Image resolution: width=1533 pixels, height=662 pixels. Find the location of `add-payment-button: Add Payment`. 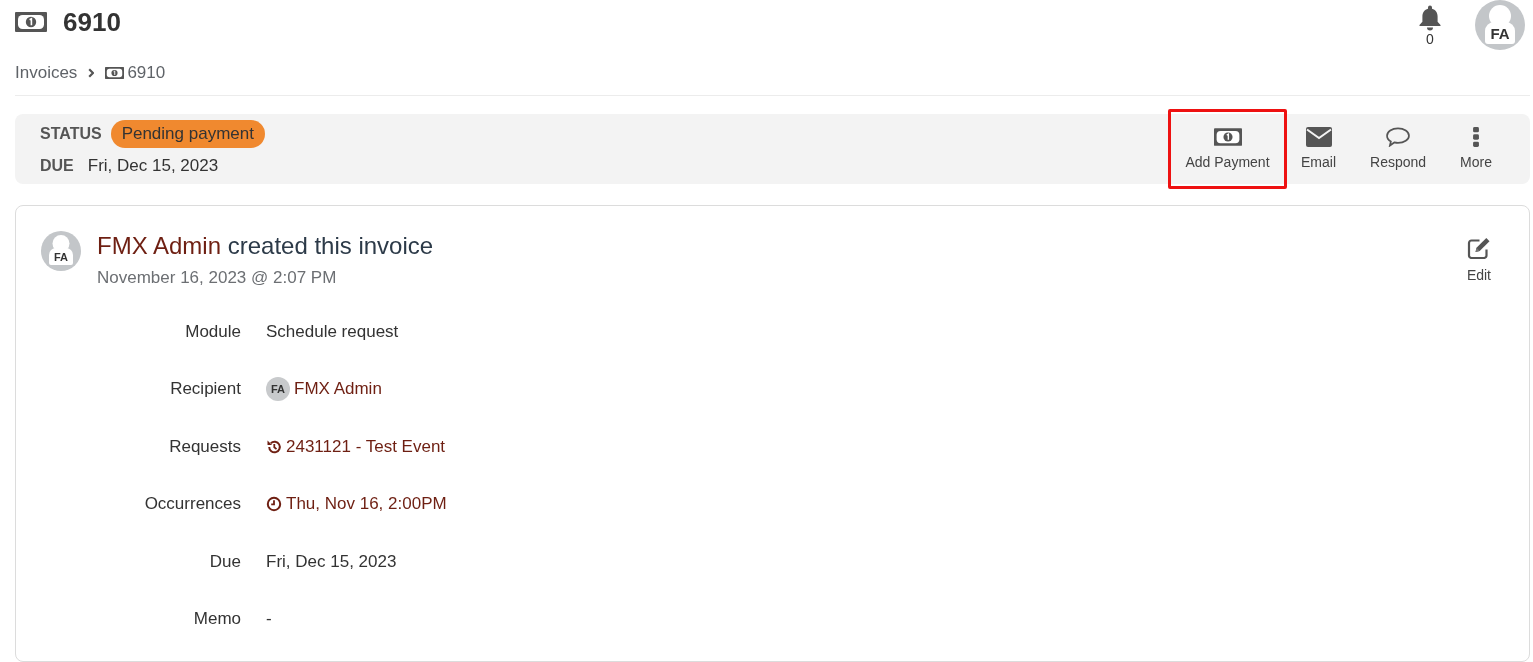

add-payment-button: Add Payment is located at coordinates (1227, 149).